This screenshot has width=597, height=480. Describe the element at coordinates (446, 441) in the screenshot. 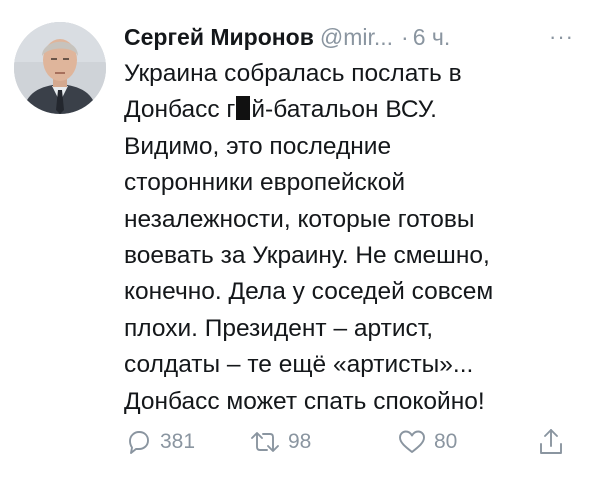

I see `like-count: 80` at that location.